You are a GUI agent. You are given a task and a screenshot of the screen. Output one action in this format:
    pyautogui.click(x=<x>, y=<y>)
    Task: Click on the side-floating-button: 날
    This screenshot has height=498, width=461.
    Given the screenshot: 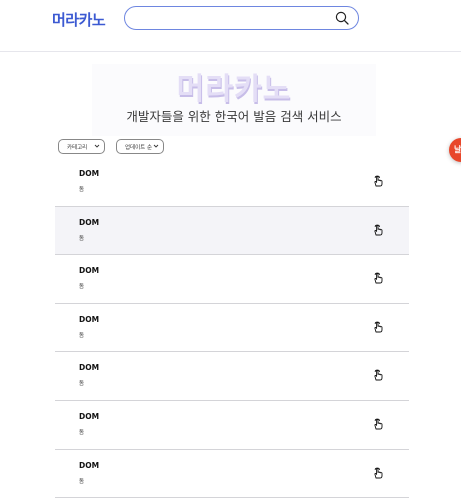 What is the action you would take?
    pyautogui.click(x=455, y=150)
    